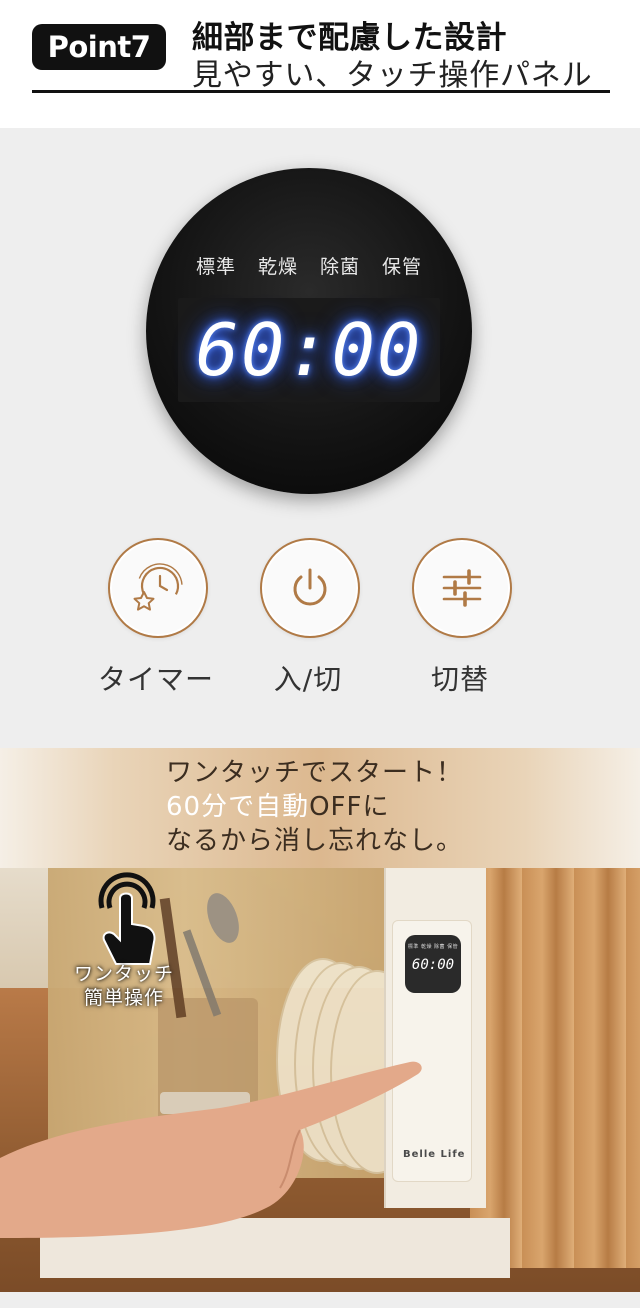 The width and height of the screenshot is (640, 1308). I want to click on promo-line-1: ワンタッチでスタート！, so click(315, 773).